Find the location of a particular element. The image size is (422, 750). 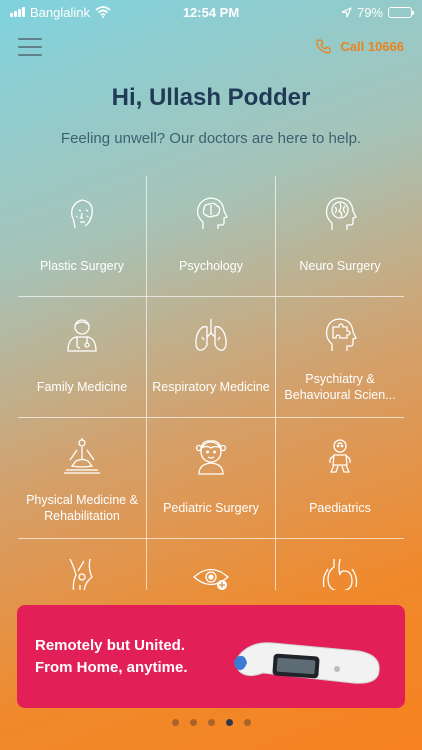

specialty-gastroenterology is located at coordinates (340, 564).